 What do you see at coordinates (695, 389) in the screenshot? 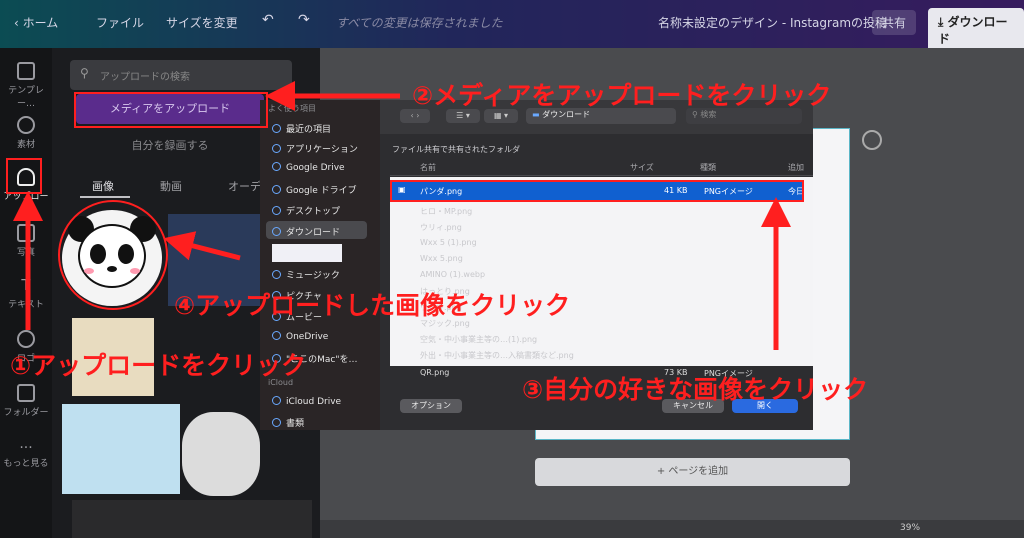
I see `annotation-step-3: ③自分の好きな画像をクリック` at bounding box center [695, 389].